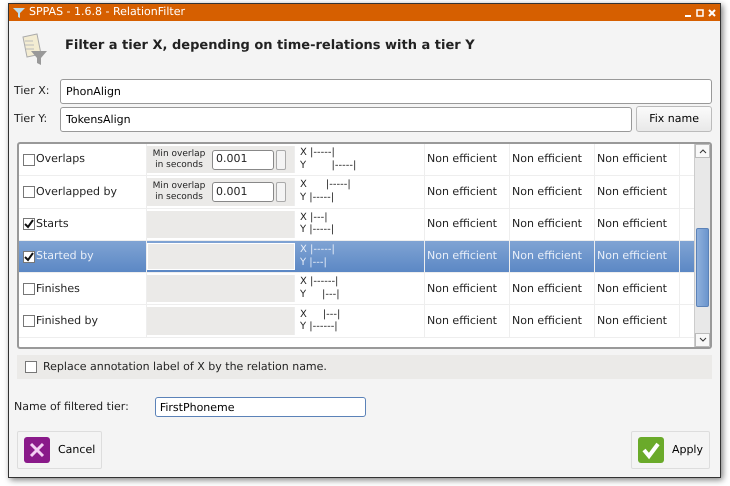  Describe the element at coordinates (702, 245) in the screenshot. I see `scrollbar` at that location.